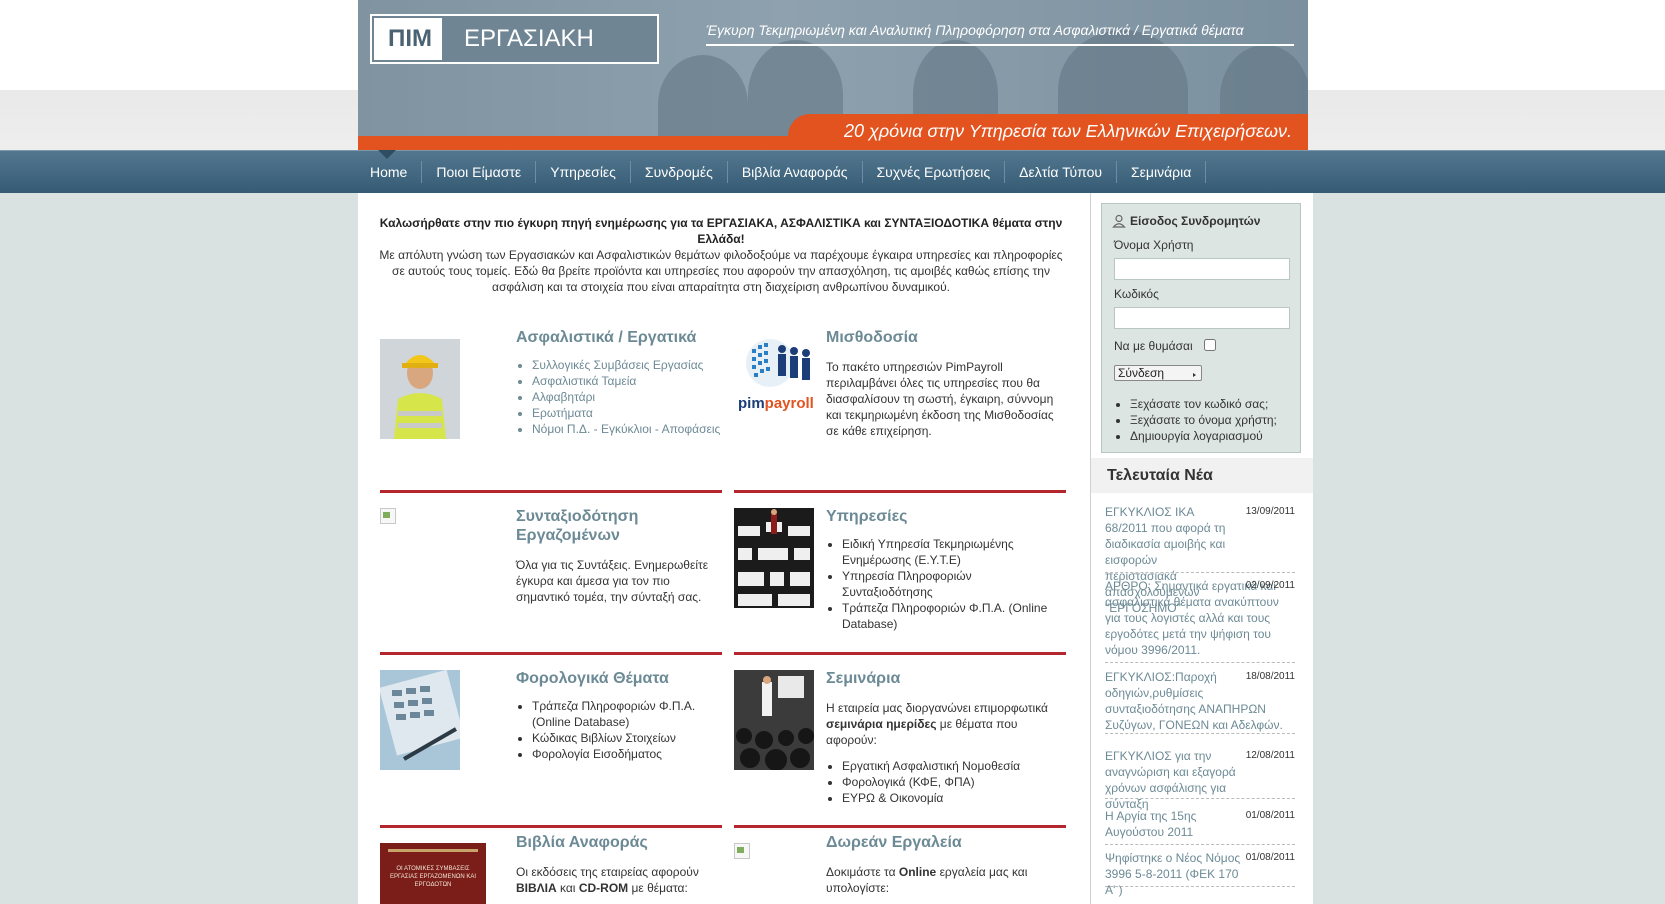 The image size is (1665, 904). Describe the element at coordinates (529, 38) in the screenshot. I see `logo-ergasiaki-text: ΕΡΓΑΣΙΑΚΗ` at that location.